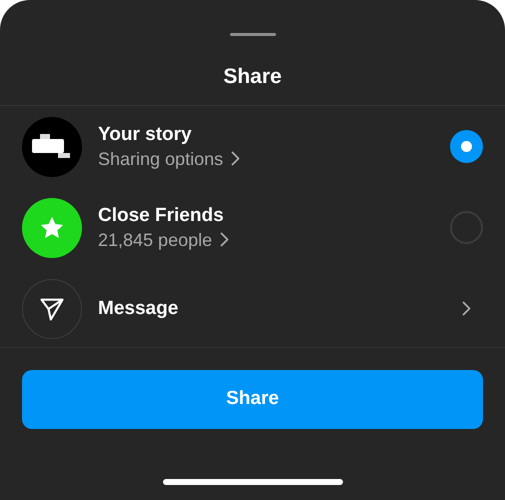  I want to click on radio-button, so click(466, 146).